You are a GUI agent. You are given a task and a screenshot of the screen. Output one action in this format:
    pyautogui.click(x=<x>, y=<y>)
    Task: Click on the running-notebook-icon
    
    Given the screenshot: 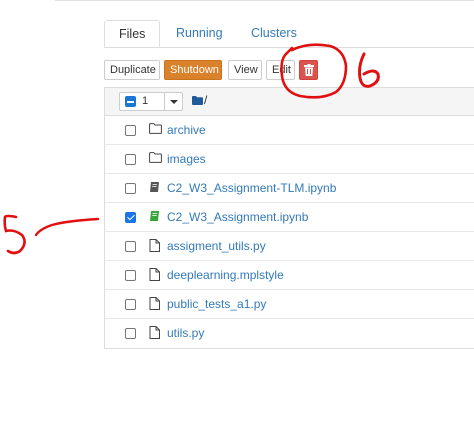 What is the action you would take?
    pyautogui.click(x=154, y=216)
    